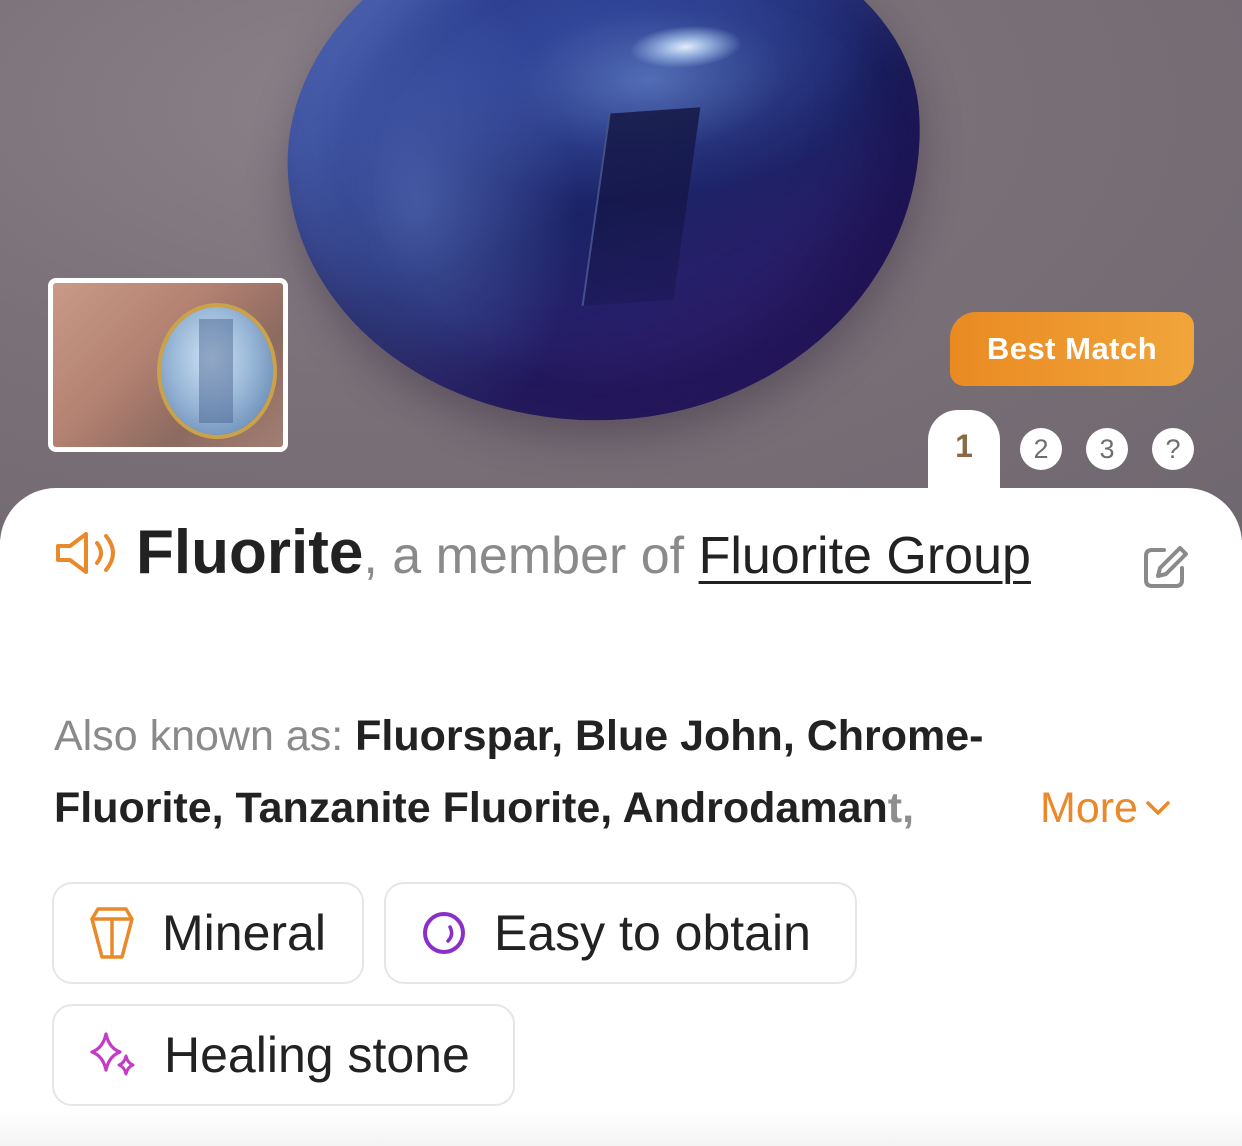  What do you see at coordinates (1089, 807) in the screenshot?
I see `more-label: More` at bounding box center [1089, 807].